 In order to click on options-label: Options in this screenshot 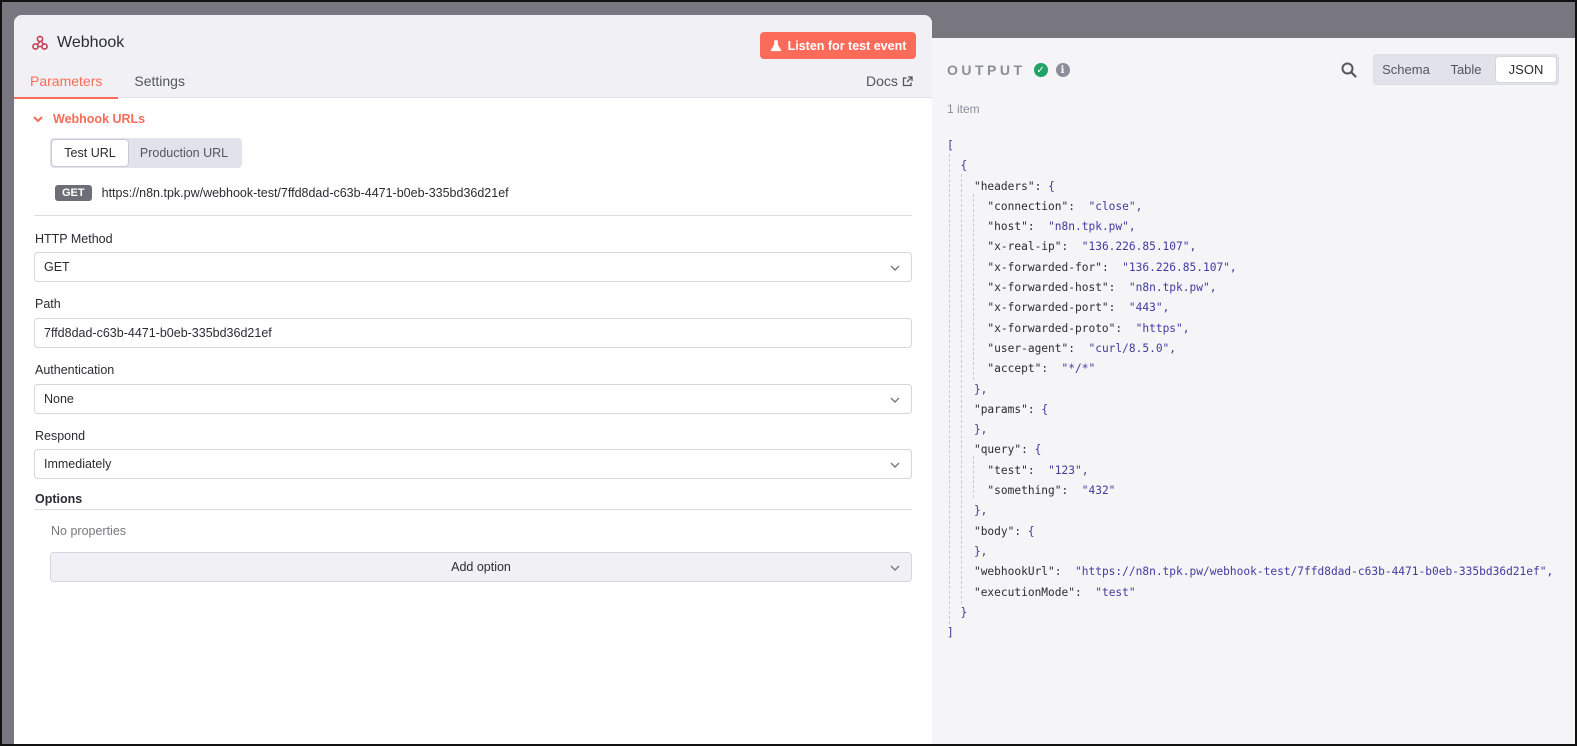, I will do `click(59, 499)`.